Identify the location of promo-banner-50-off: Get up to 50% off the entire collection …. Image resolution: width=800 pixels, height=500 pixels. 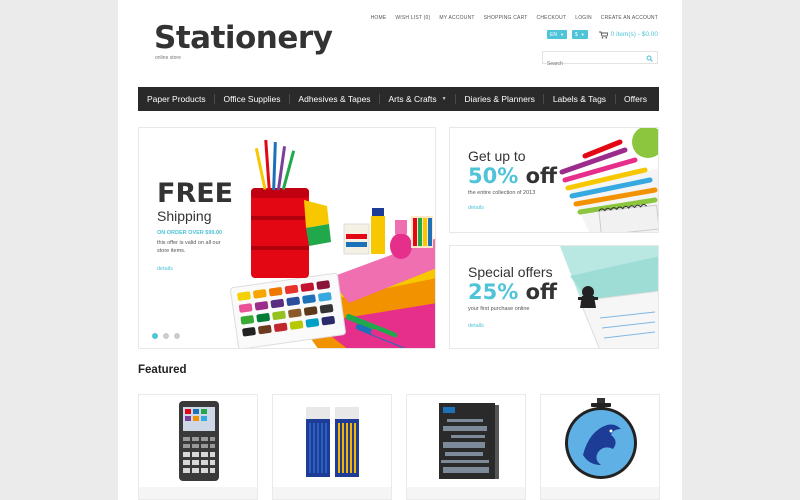
(554, 180).